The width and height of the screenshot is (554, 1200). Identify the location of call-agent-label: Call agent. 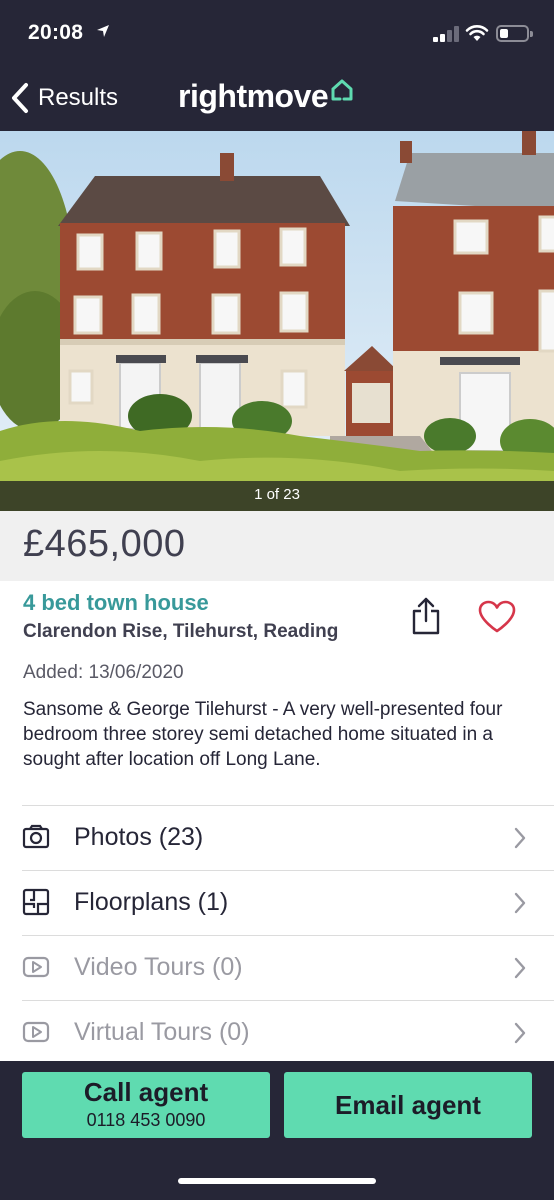
(146, 1092).